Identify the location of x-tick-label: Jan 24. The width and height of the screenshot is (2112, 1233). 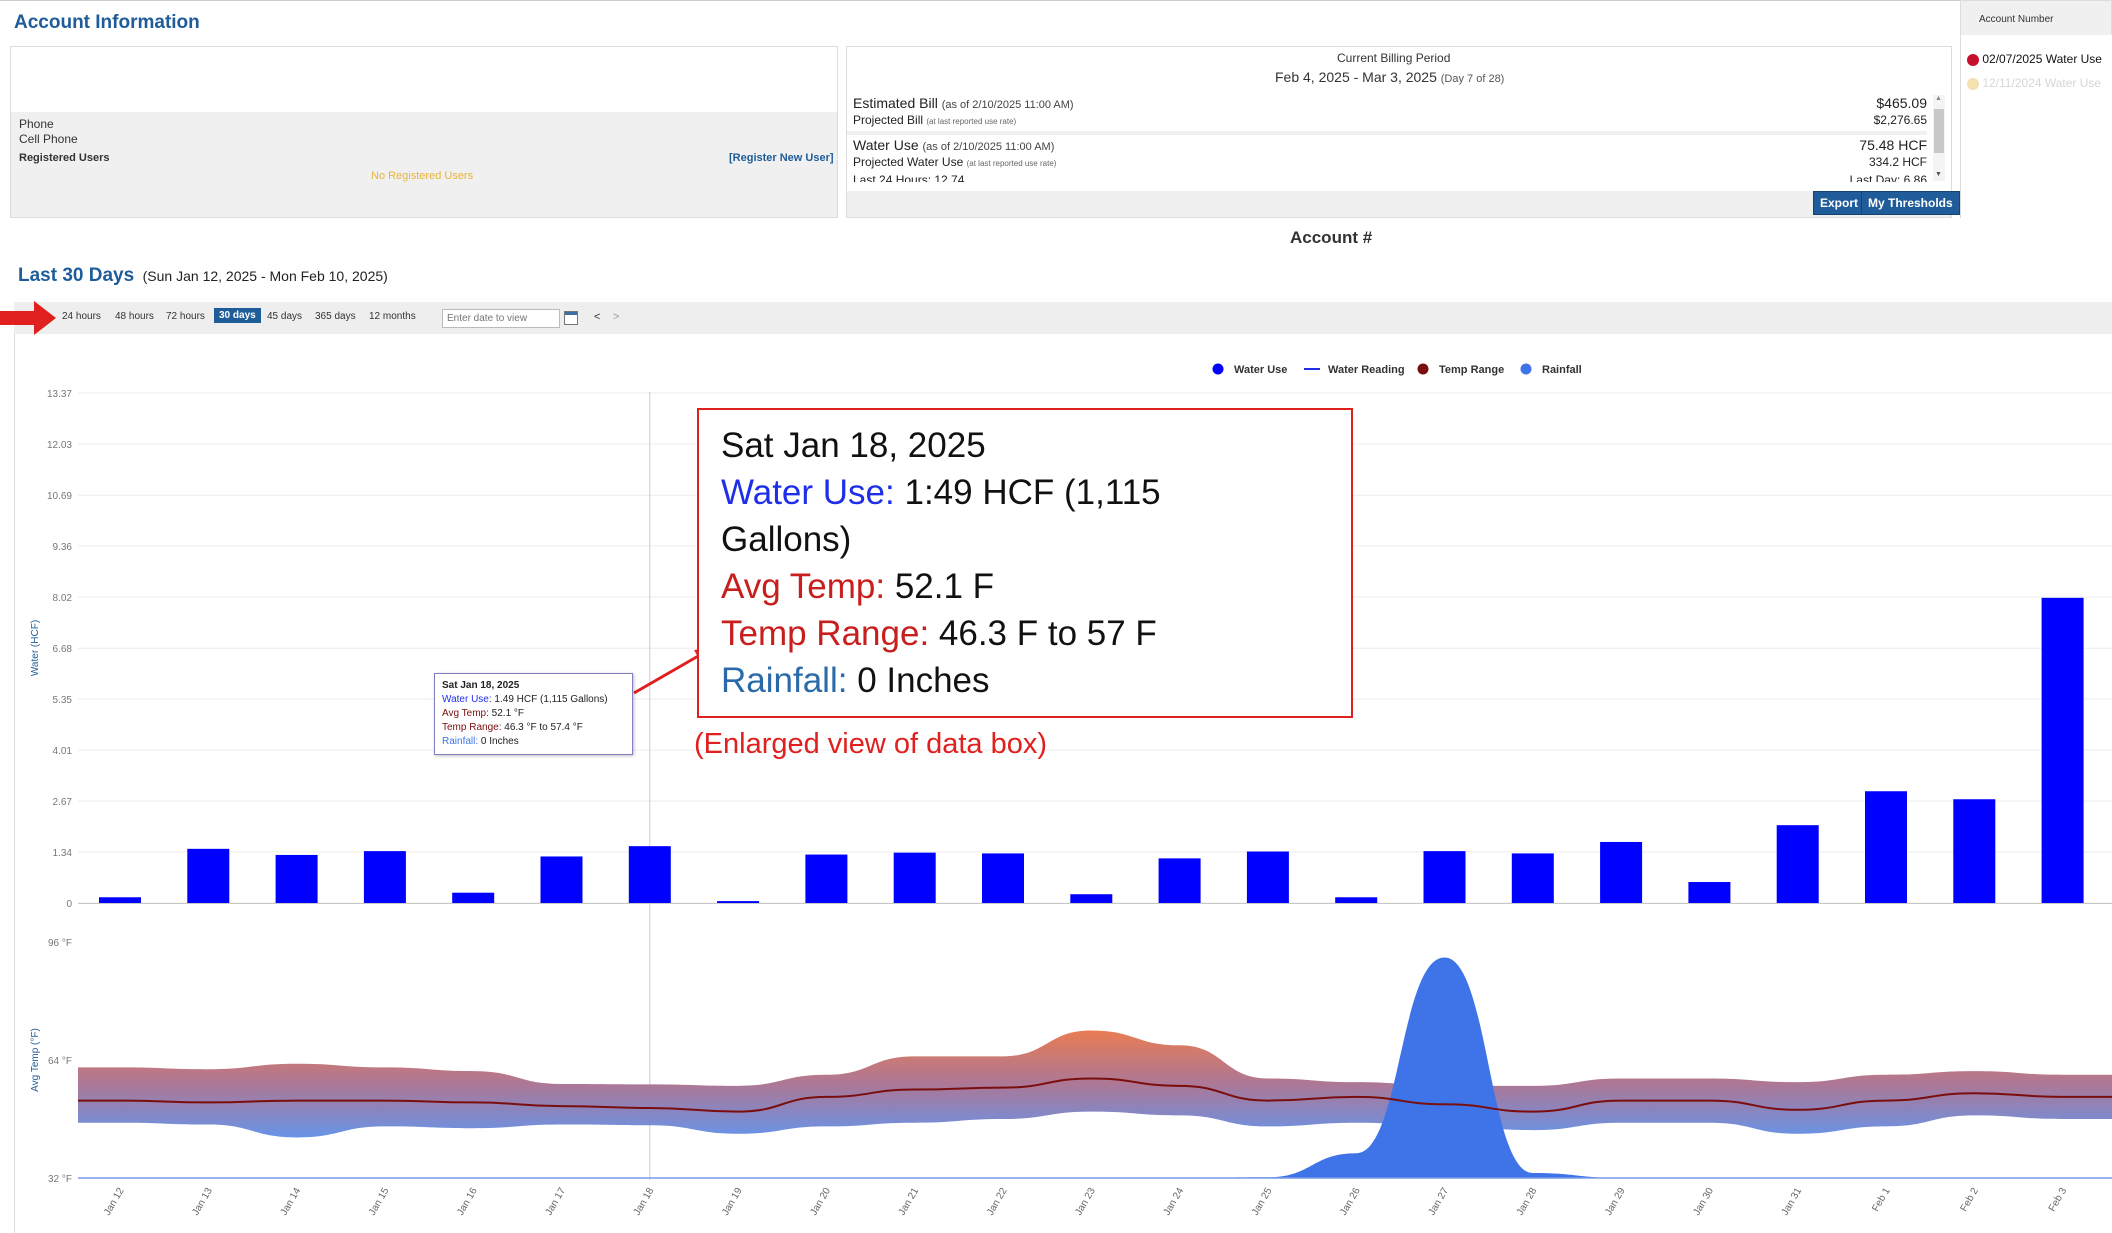
(1174, 1202).